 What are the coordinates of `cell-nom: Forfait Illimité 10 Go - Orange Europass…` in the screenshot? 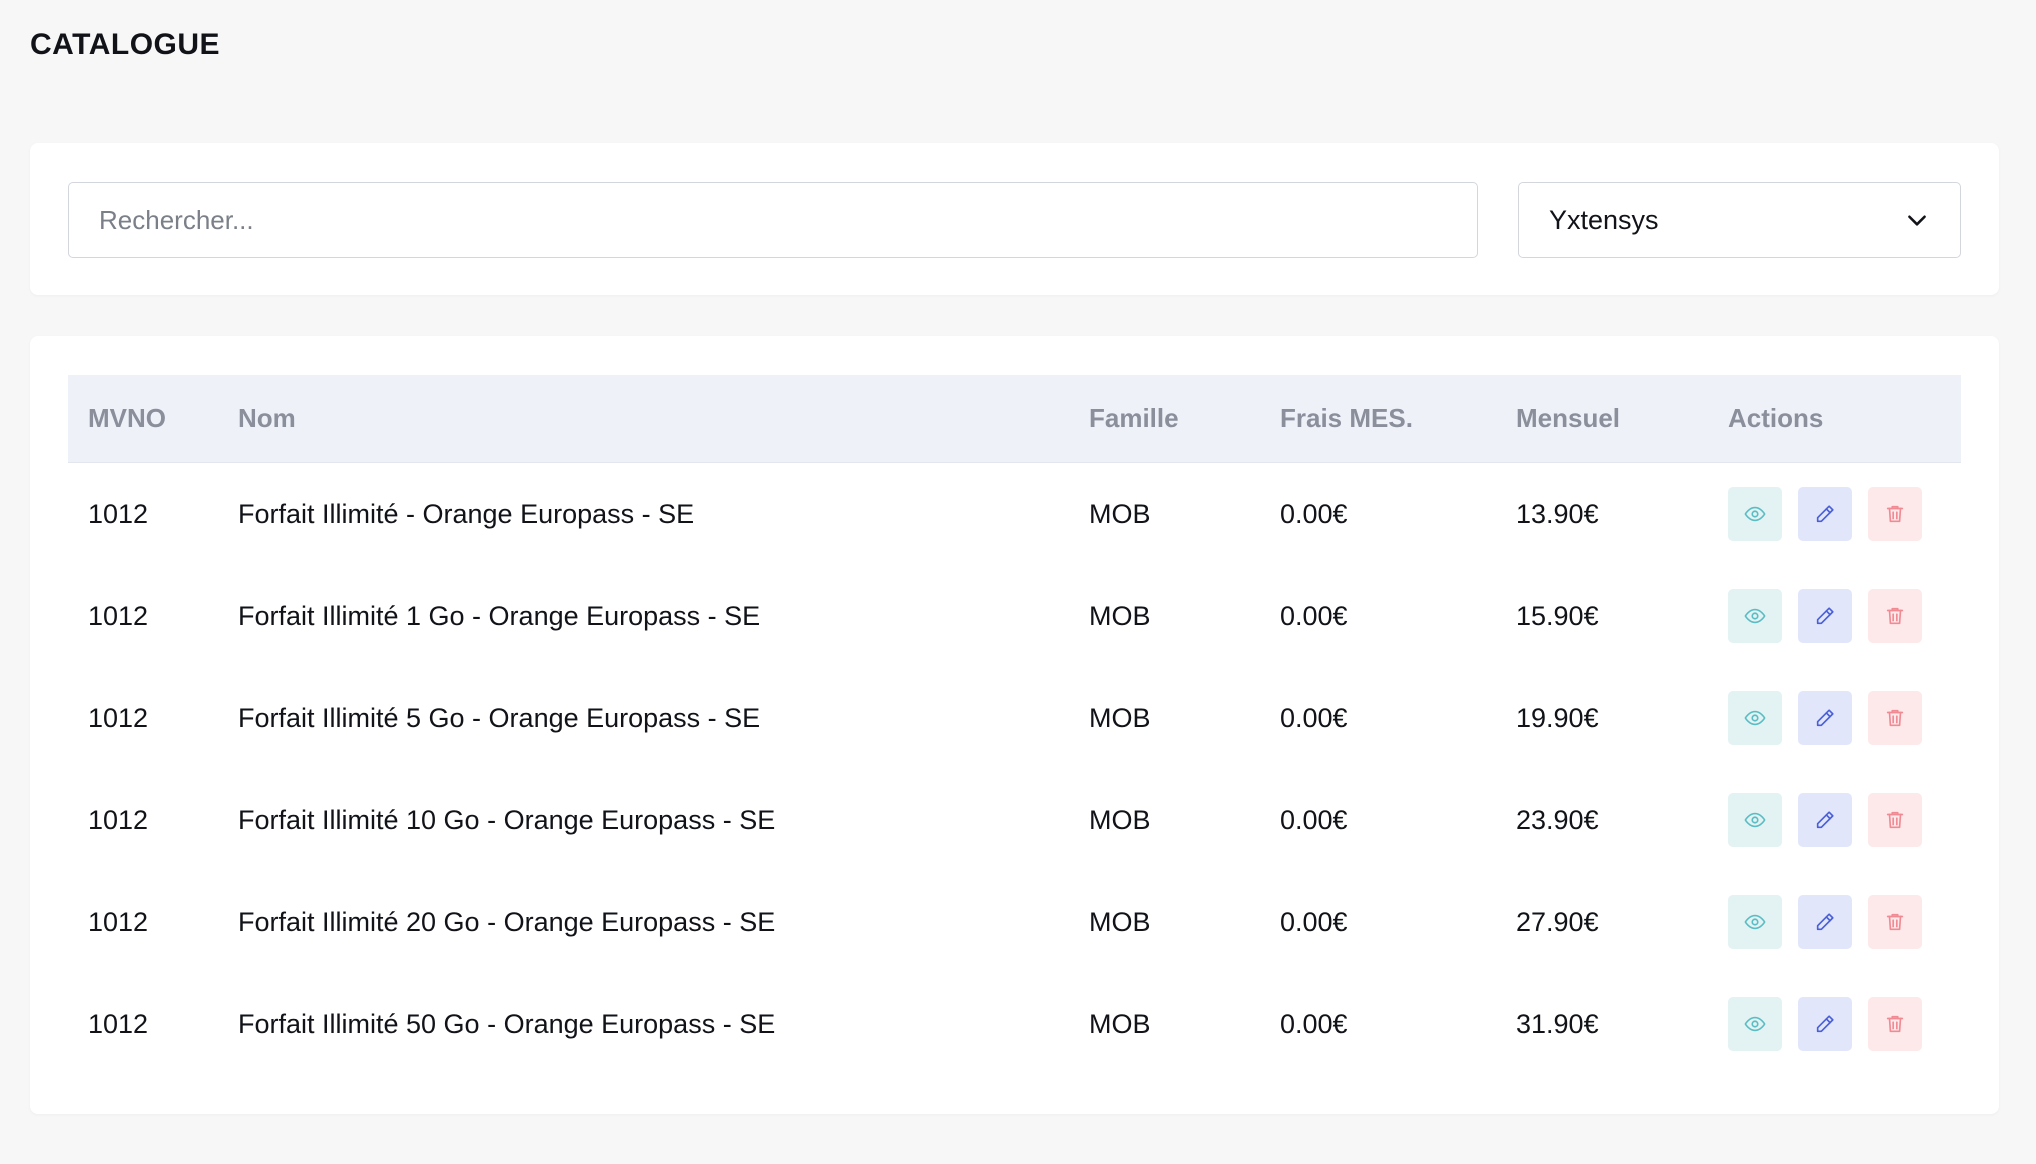 It's located at (507, 819).